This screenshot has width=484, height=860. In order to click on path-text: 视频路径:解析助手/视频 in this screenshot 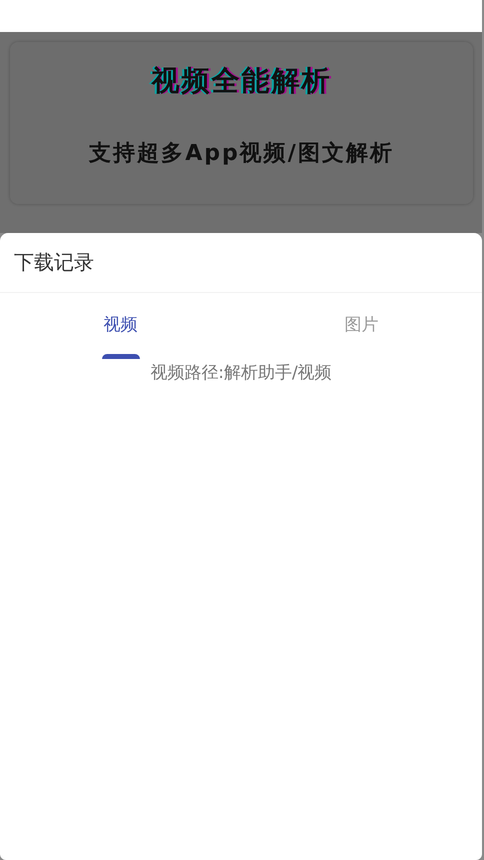, I will do `click(241, 373)`.